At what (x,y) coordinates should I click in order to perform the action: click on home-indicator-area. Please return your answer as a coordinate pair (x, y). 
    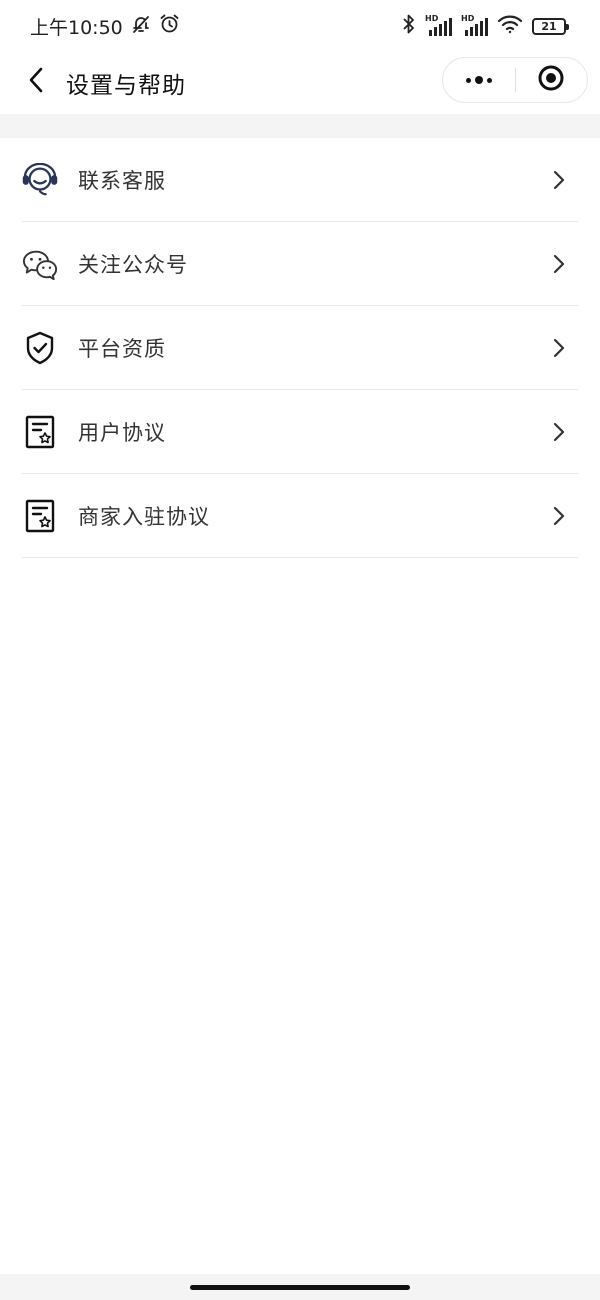
    Looking at the image, I should click on (300, 1287).